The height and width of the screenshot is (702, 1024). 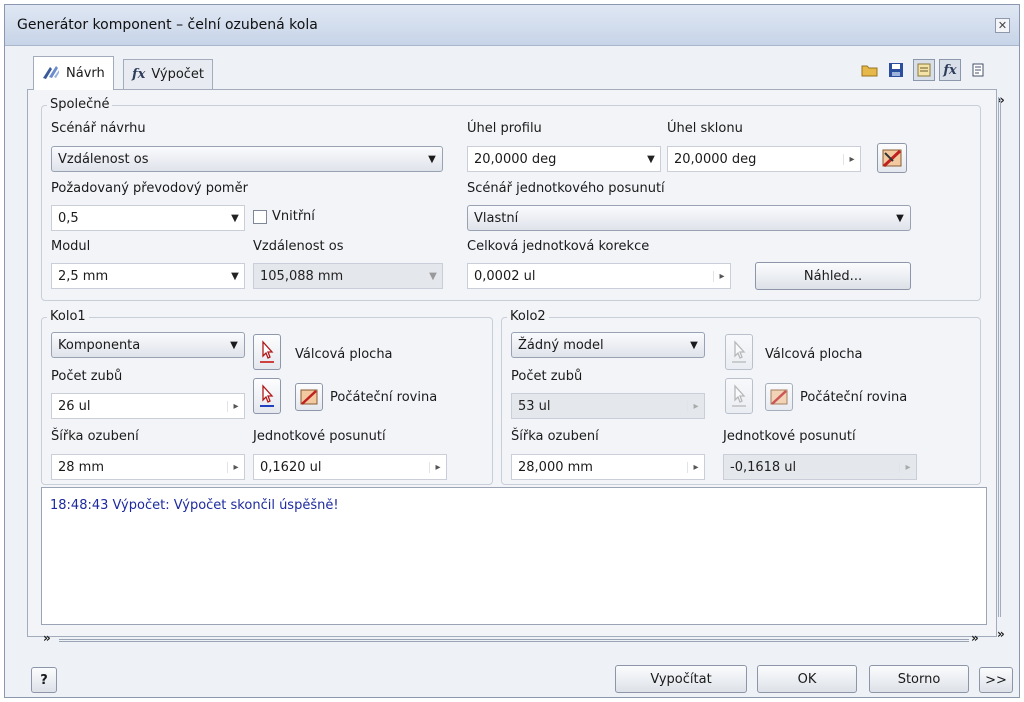 What do you see at coordinates (47, 638) in the screenshot?
I see `collapse-up-icon: »` at bounding box center [47, 638].